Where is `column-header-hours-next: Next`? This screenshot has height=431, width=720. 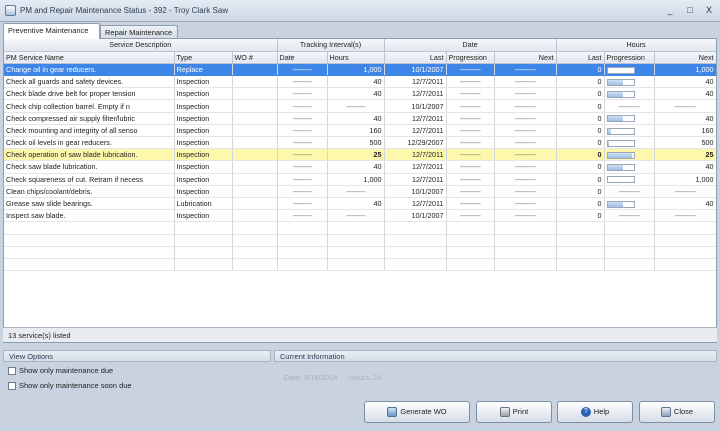 column-header-hours-next: Next is located at coordinates (685, 57).